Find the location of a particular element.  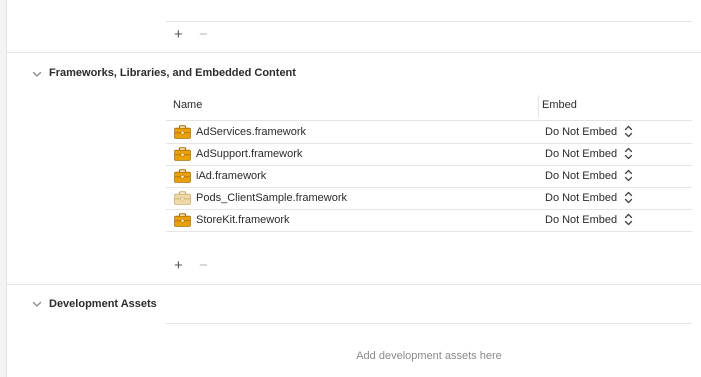

table-row: iAd.framework Do Not Embed is located at coordinates (429, 176).